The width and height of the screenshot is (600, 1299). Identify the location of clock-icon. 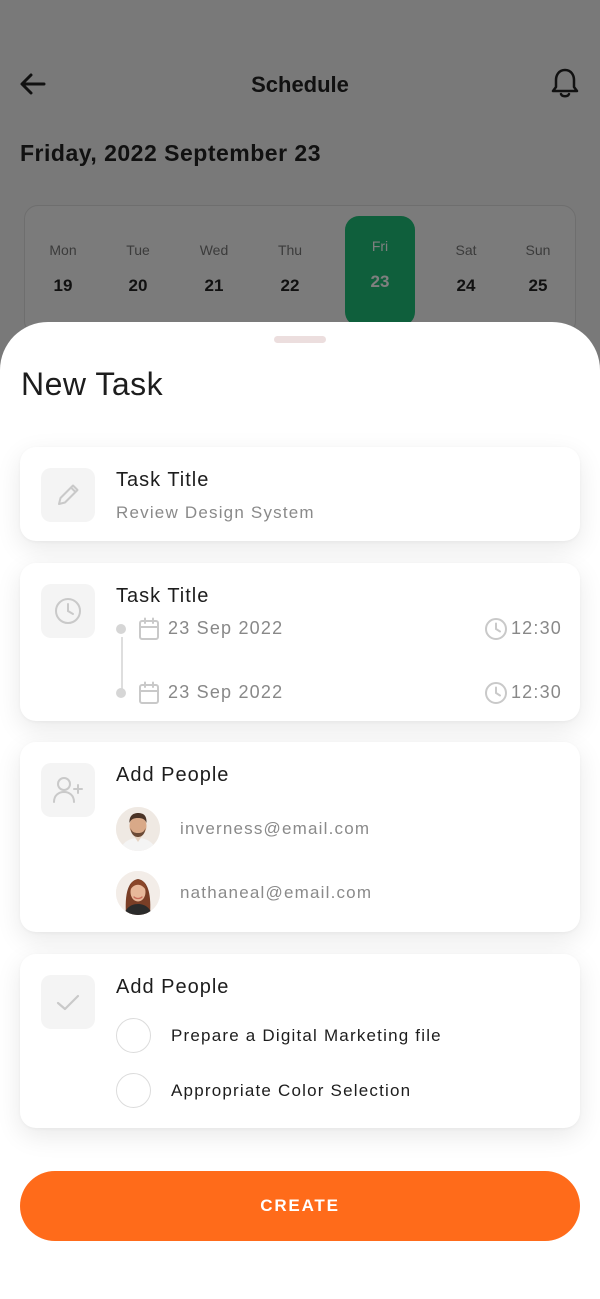
(68, 611).